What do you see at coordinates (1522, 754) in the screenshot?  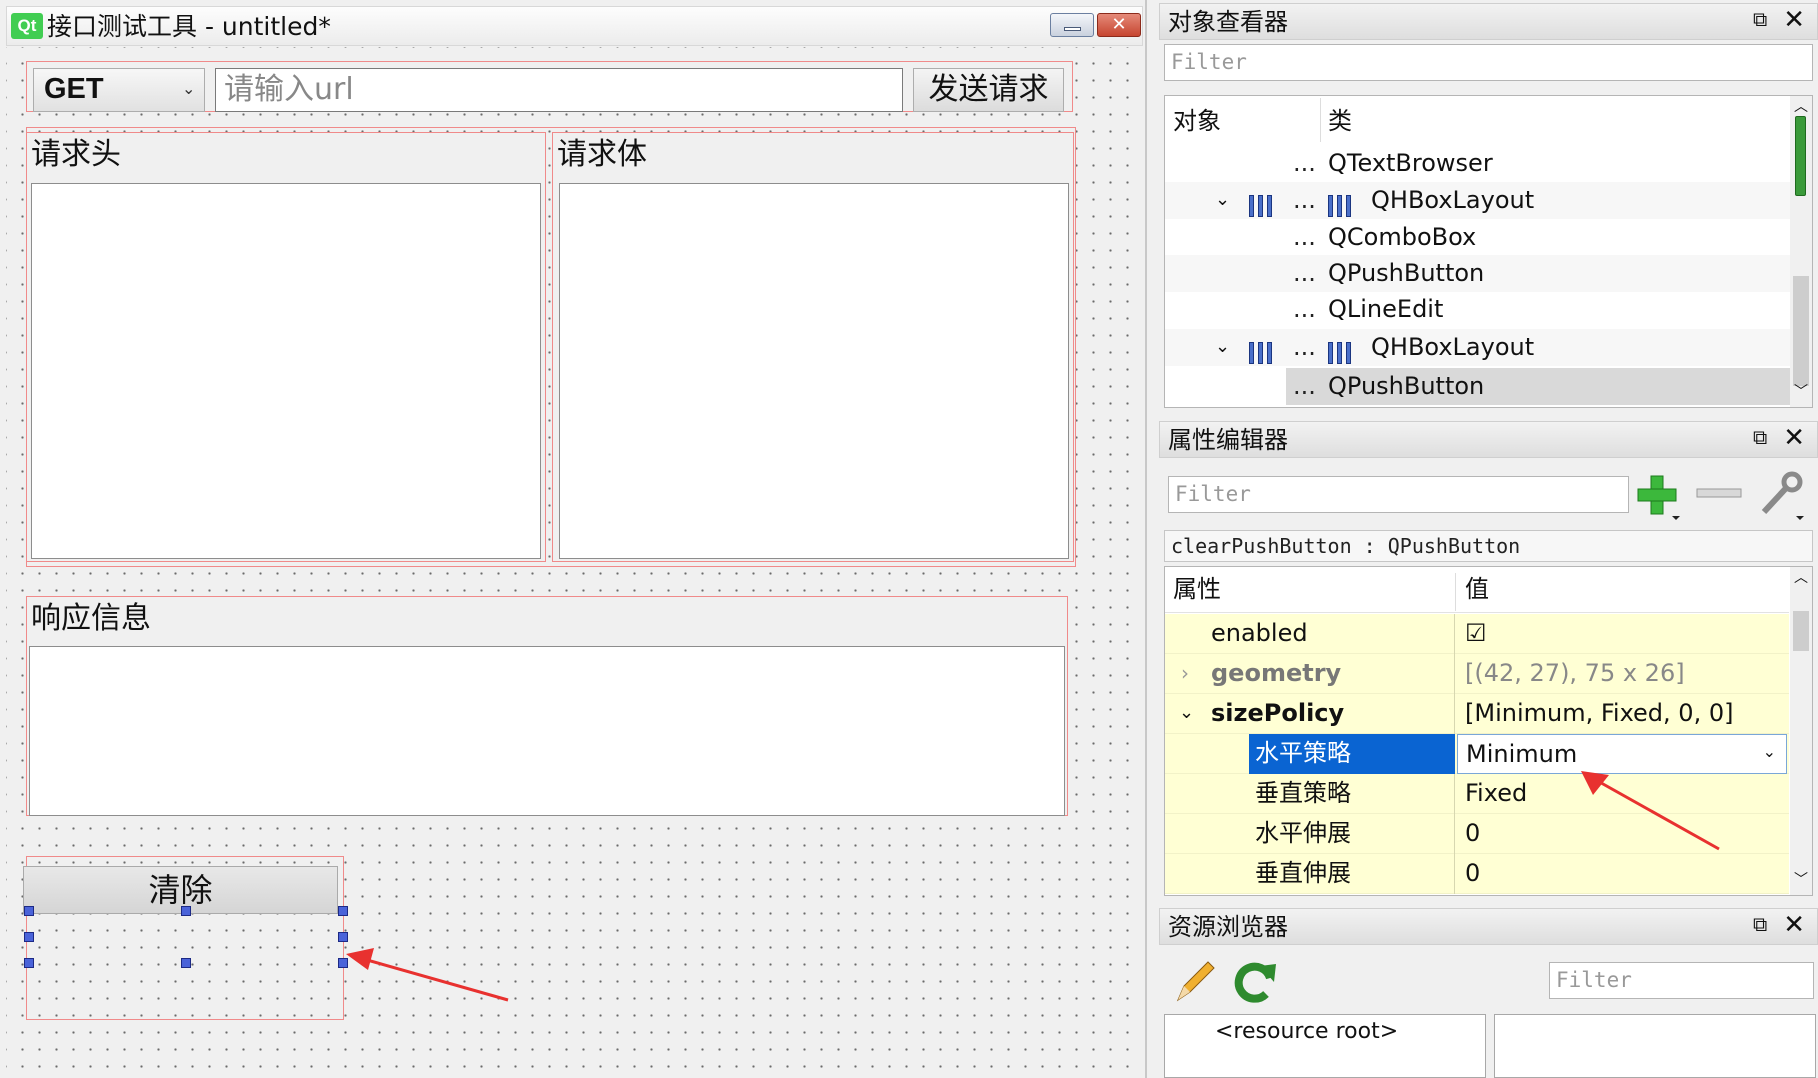 I see `combobox-value: Minimum` at bounding box center [1522, 754].